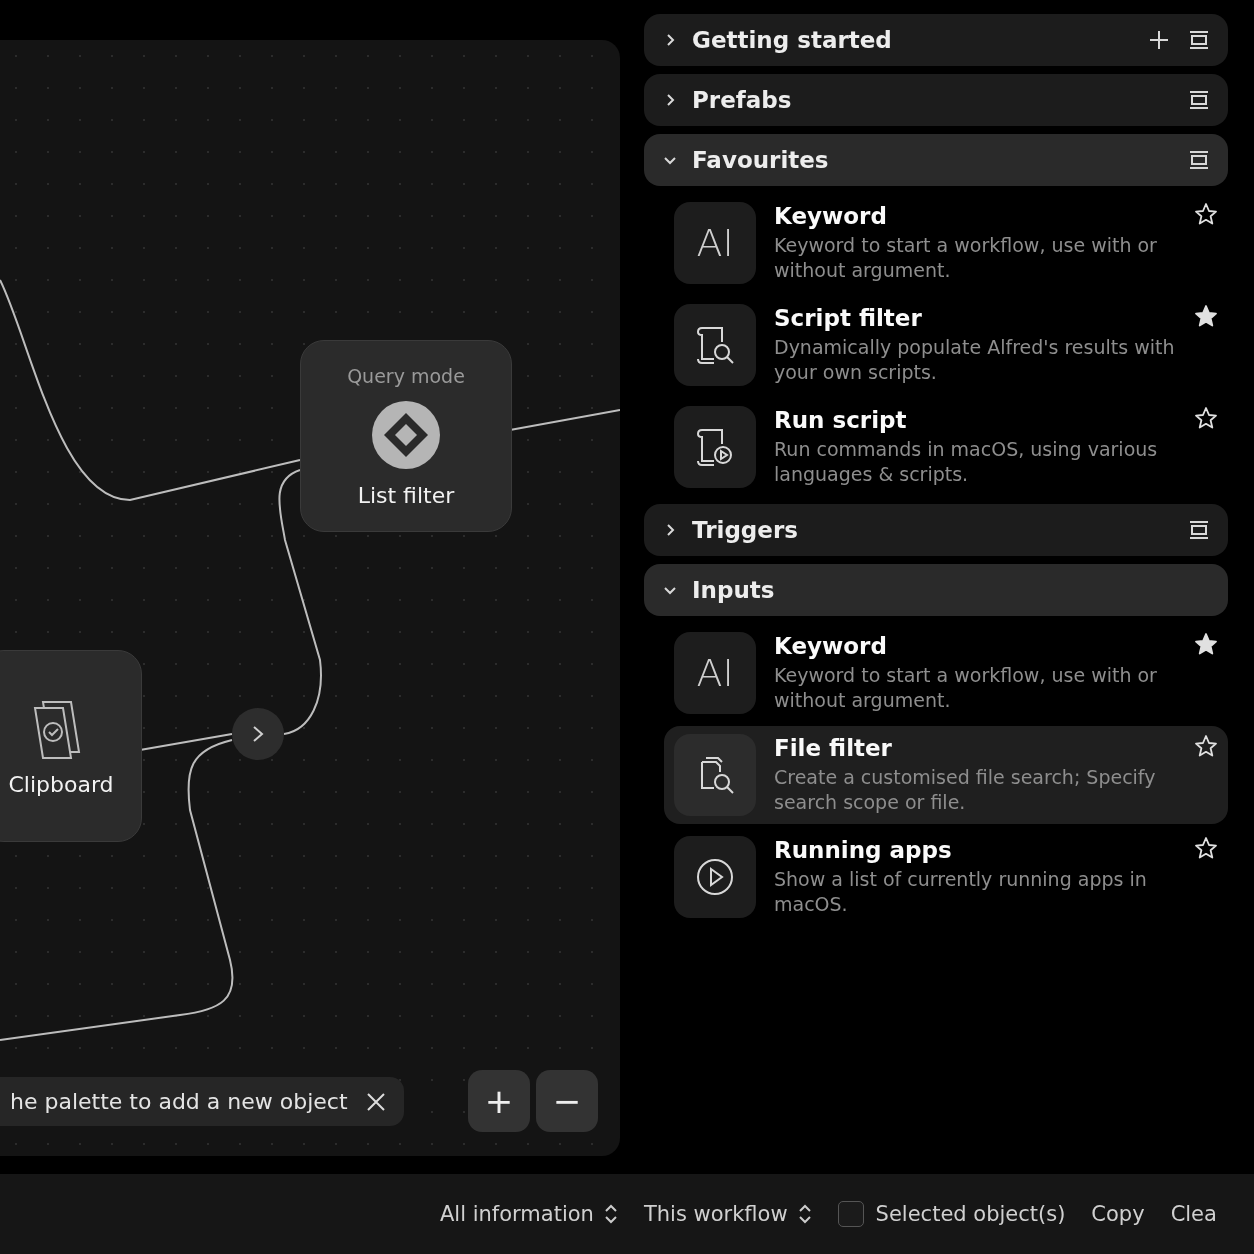  What do you see at coordinates (936, 530) in the screenshot?
I see `section-header: Triggers` at bounding box center [936, 530].